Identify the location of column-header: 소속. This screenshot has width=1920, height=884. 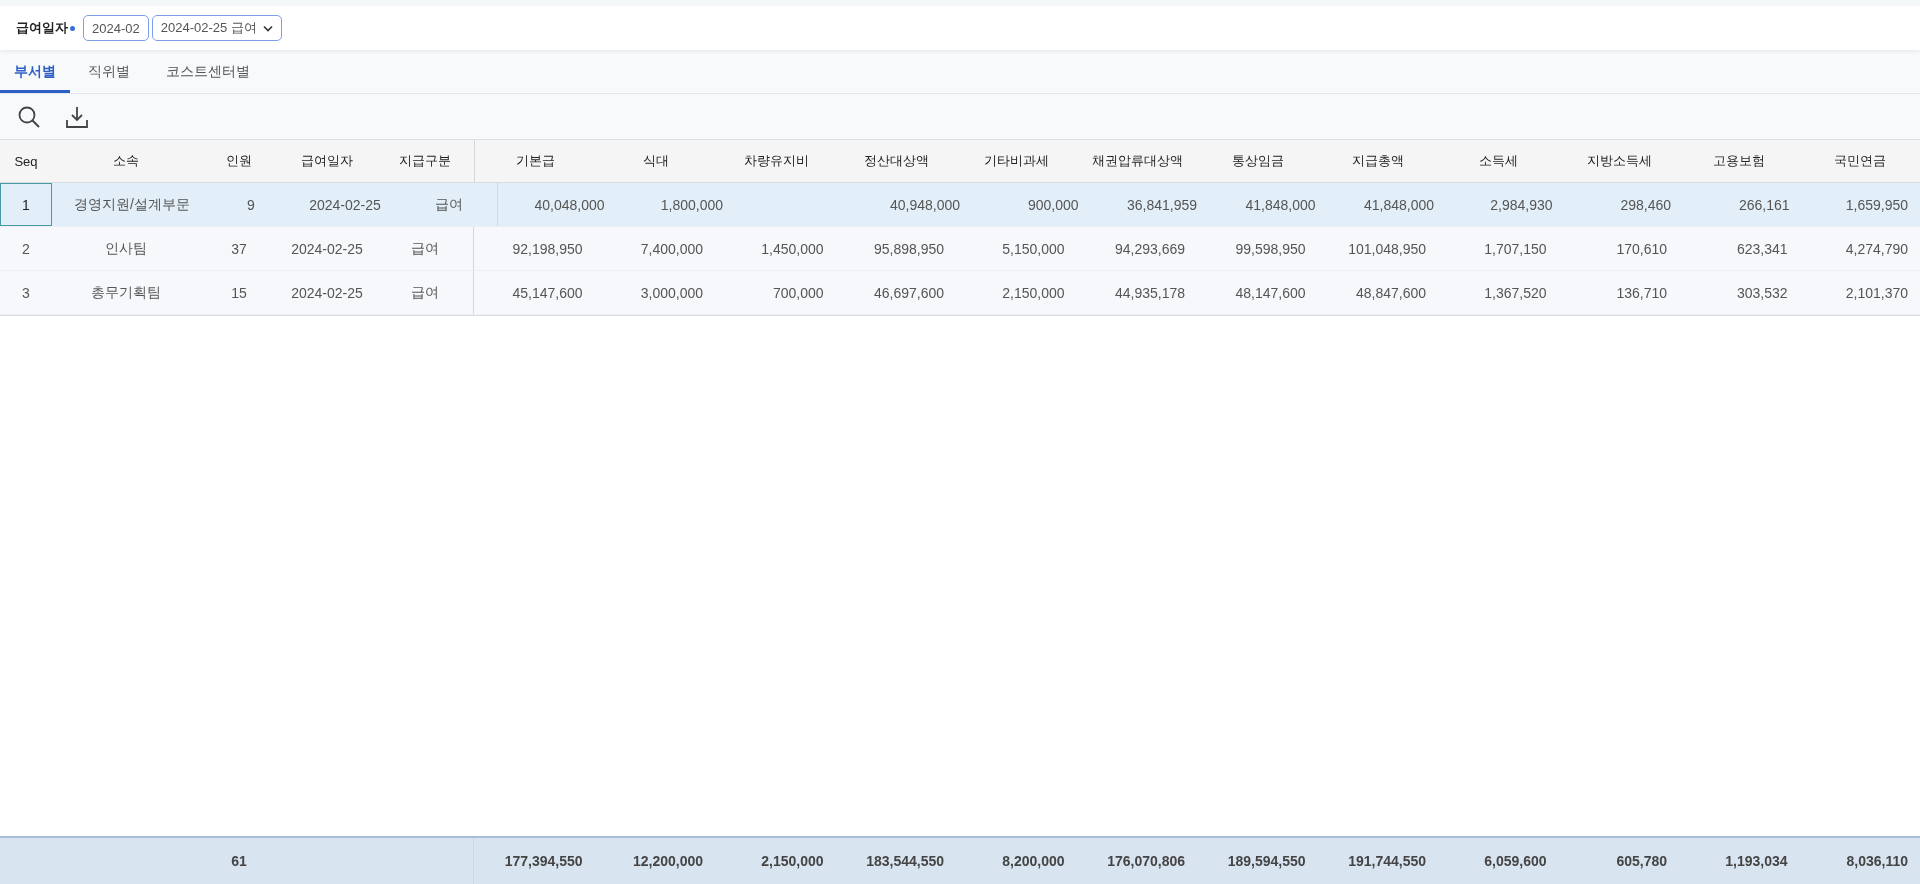
(126, 161).